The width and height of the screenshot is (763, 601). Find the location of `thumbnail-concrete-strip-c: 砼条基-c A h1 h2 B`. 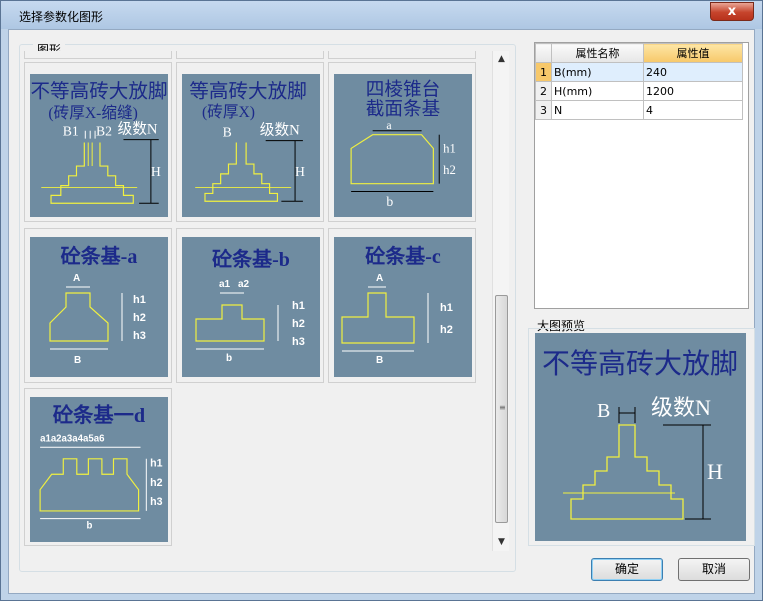

thumbnail-concrete-strip-c: 砼条基-c A h1 h2 B is located at coordinates (402, 305).